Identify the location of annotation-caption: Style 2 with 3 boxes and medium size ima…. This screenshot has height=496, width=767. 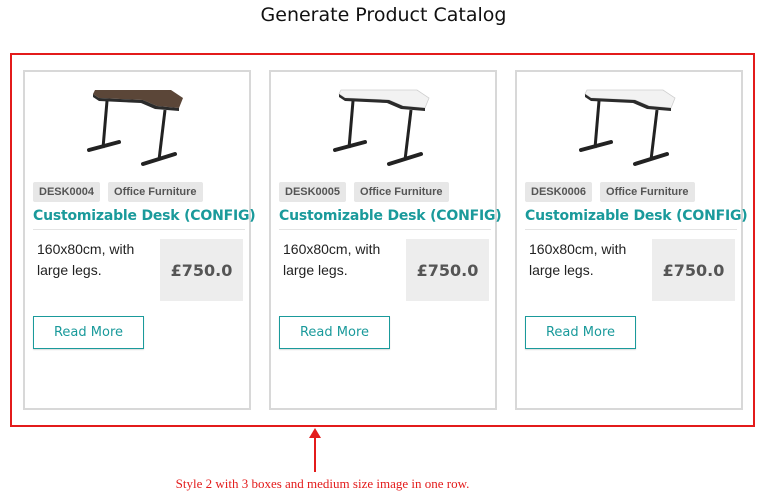
(322, 483).